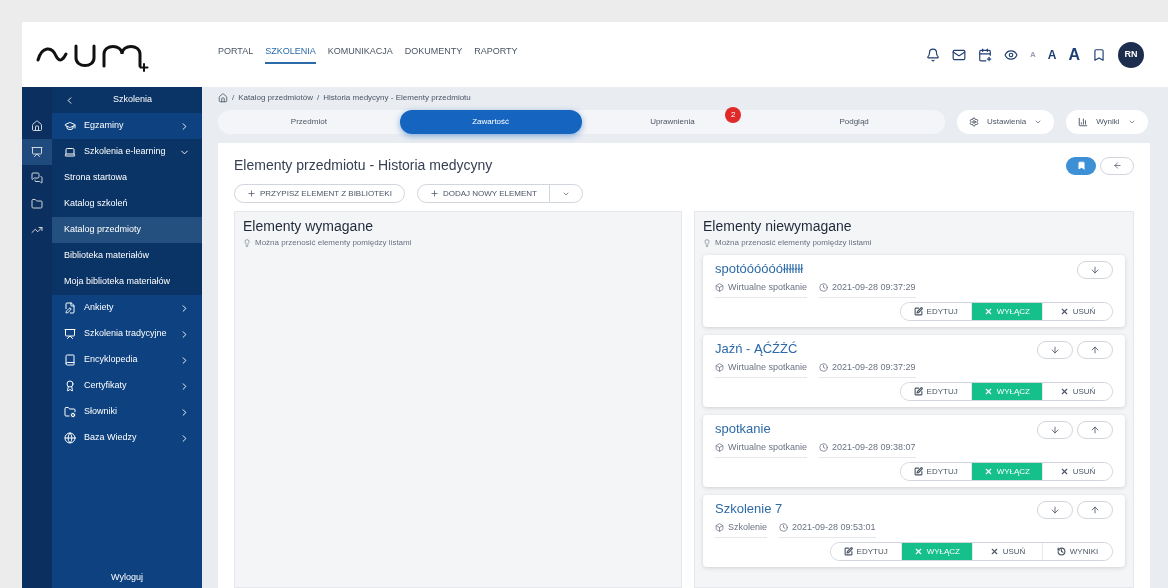 The height and width of the screenshot is (588, 1168). Describe the element at coordinates (672, 122) in the screenshot. I see `tab: Uprawnienia 2` at that location.